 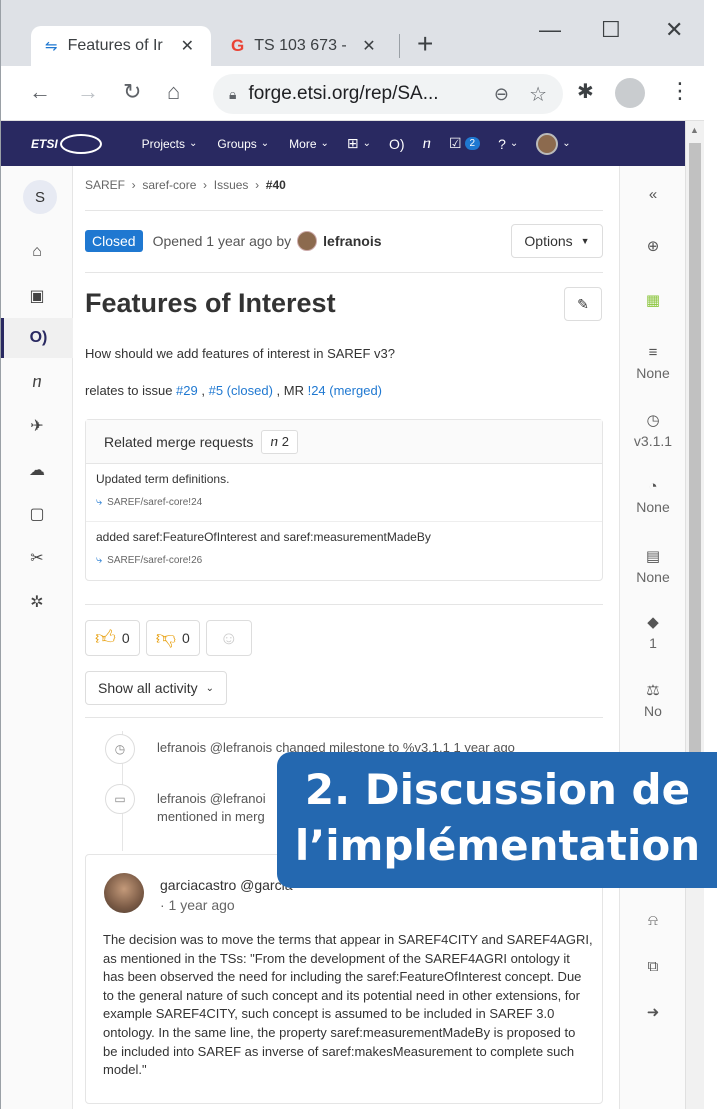 What do you see at coordinates (694, 615) in the screenshot?
I see `page-scrollbar: ▲` at bounding box center [694, 615].